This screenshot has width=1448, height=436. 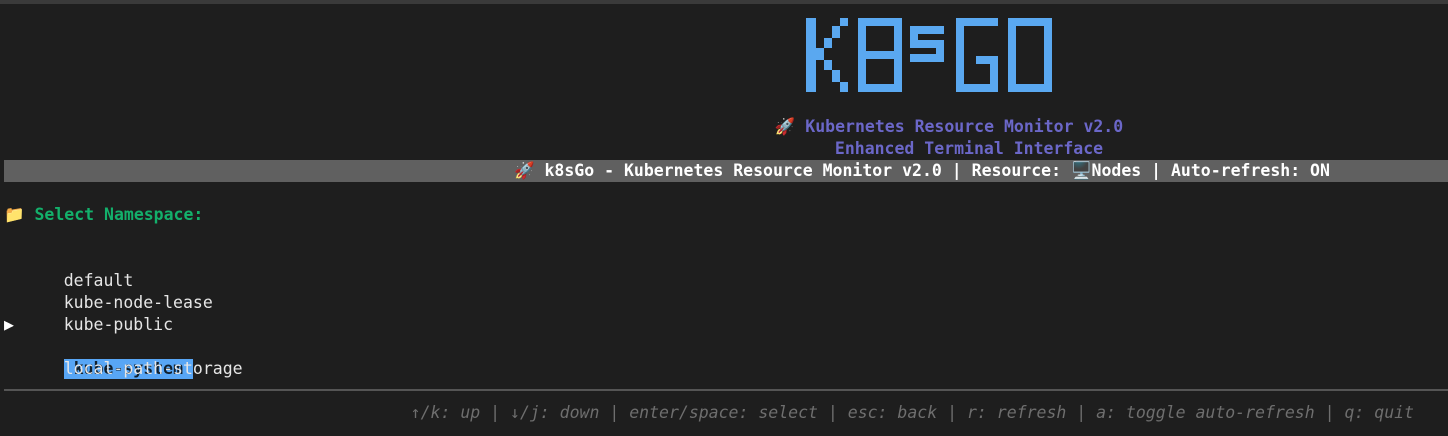 I want to click on namespace-item-default: default, so click(x=123, y=269).